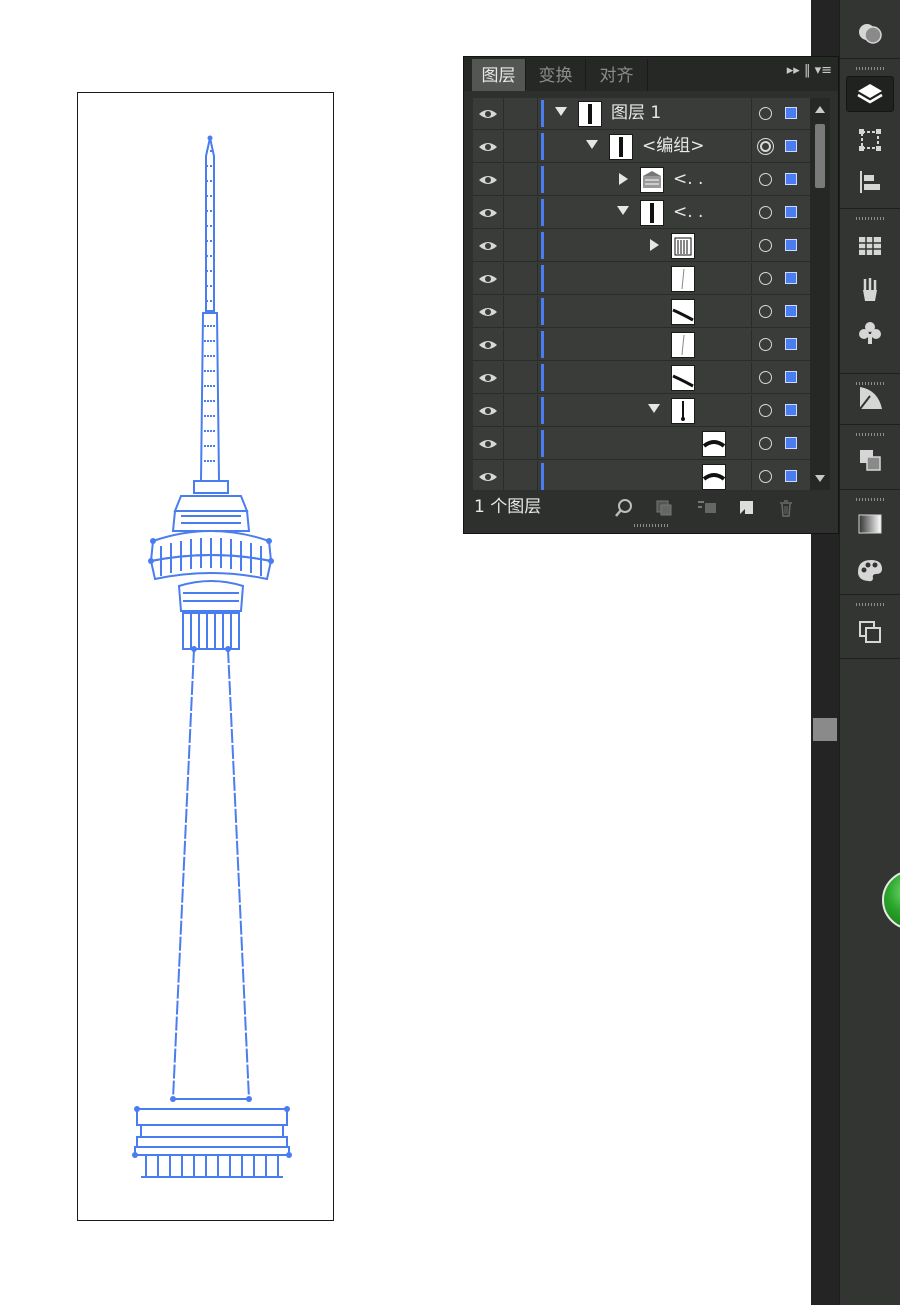 The image size is (900, 1305). Describe the element at coordinates (870, 460) in the screenshot. I see `pathfinder-icon` at that location.